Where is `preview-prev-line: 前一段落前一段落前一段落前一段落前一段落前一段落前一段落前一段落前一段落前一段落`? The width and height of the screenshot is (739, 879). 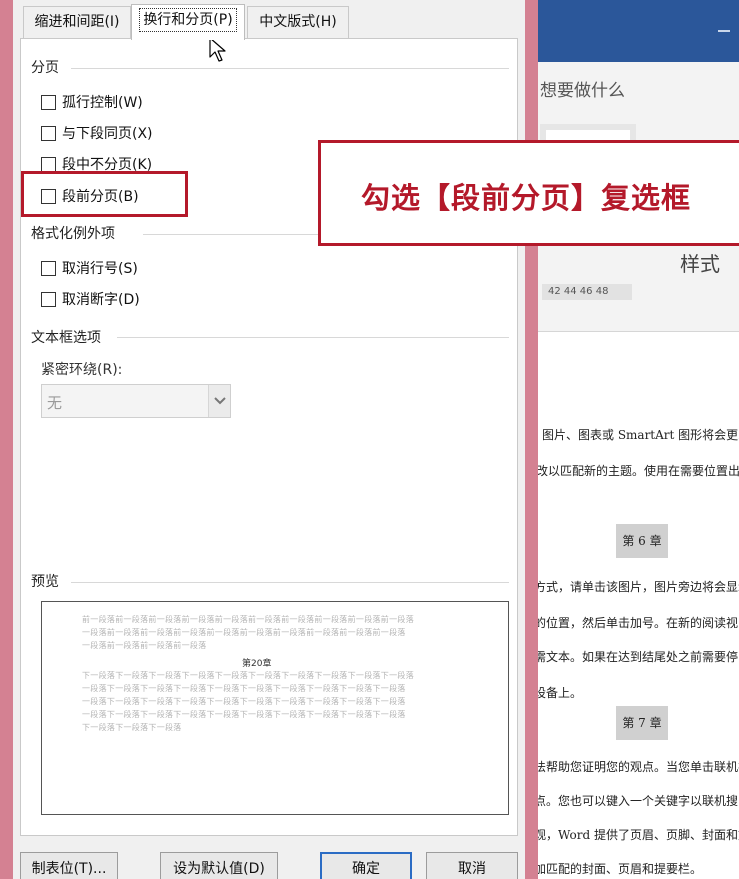 preview-prev-line: 前一段落前一段落前一段落前一段落前一段落前一段落前一段落前一段落前一段落前一段落 is located at coordinates (248, 619).